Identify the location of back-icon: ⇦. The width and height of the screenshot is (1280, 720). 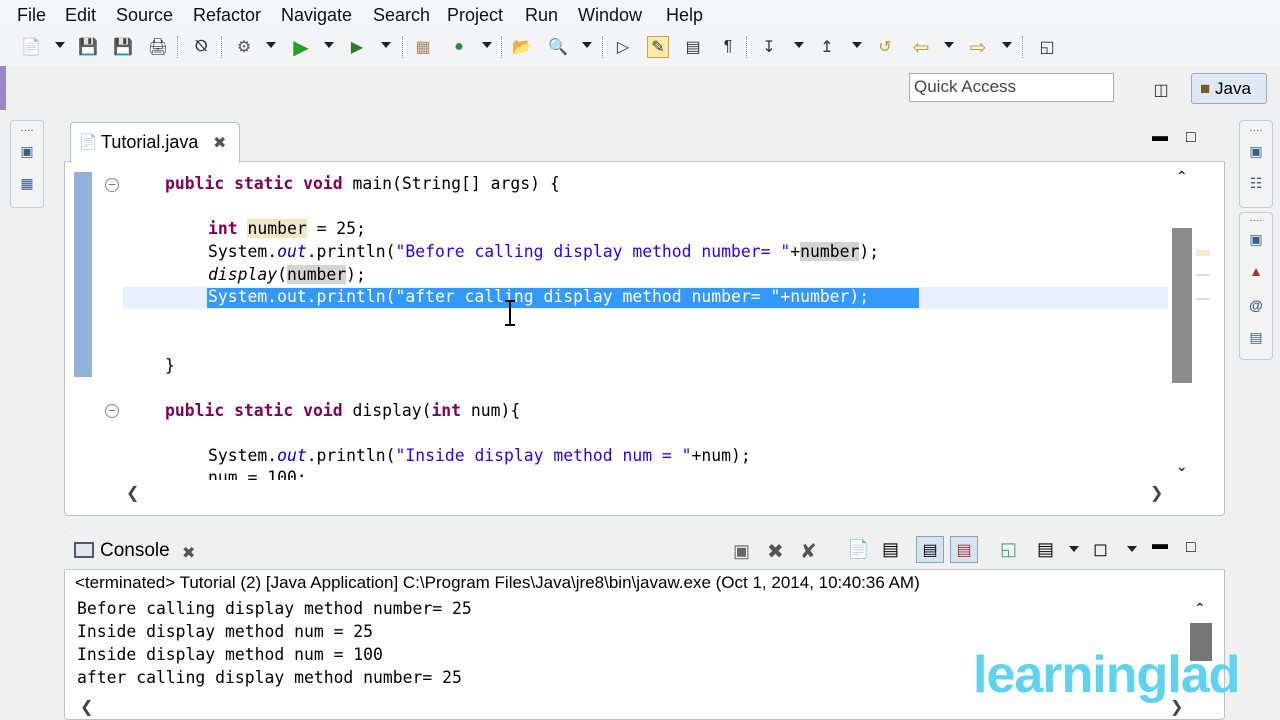
(921, 47).